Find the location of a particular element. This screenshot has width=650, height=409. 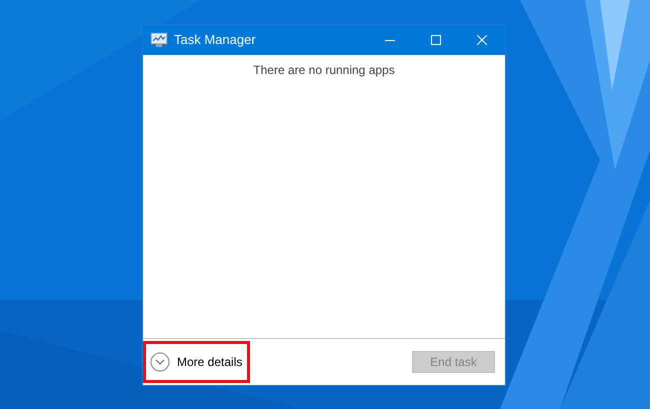

maximize-icon is located at coordinates (436, 40).